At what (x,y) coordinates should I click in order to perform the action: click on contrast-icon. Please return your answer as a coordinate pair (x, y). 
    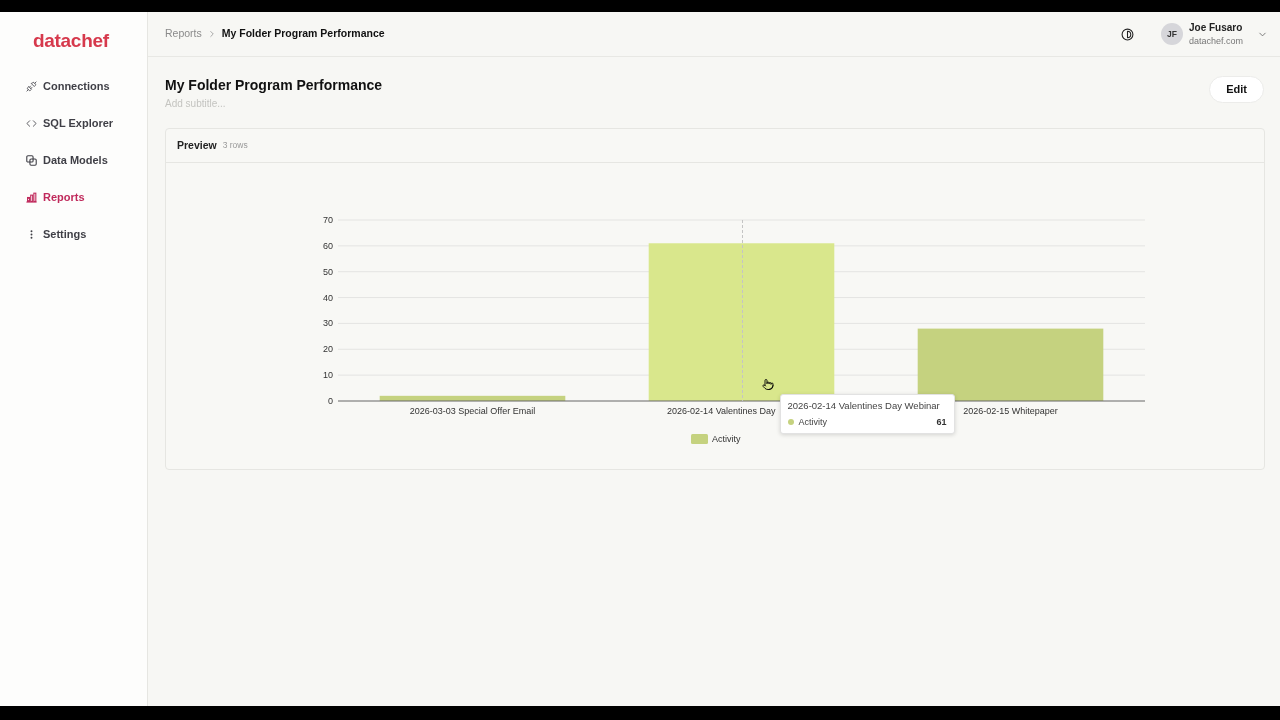
    Looking at the image, I should click on (1128, 34).